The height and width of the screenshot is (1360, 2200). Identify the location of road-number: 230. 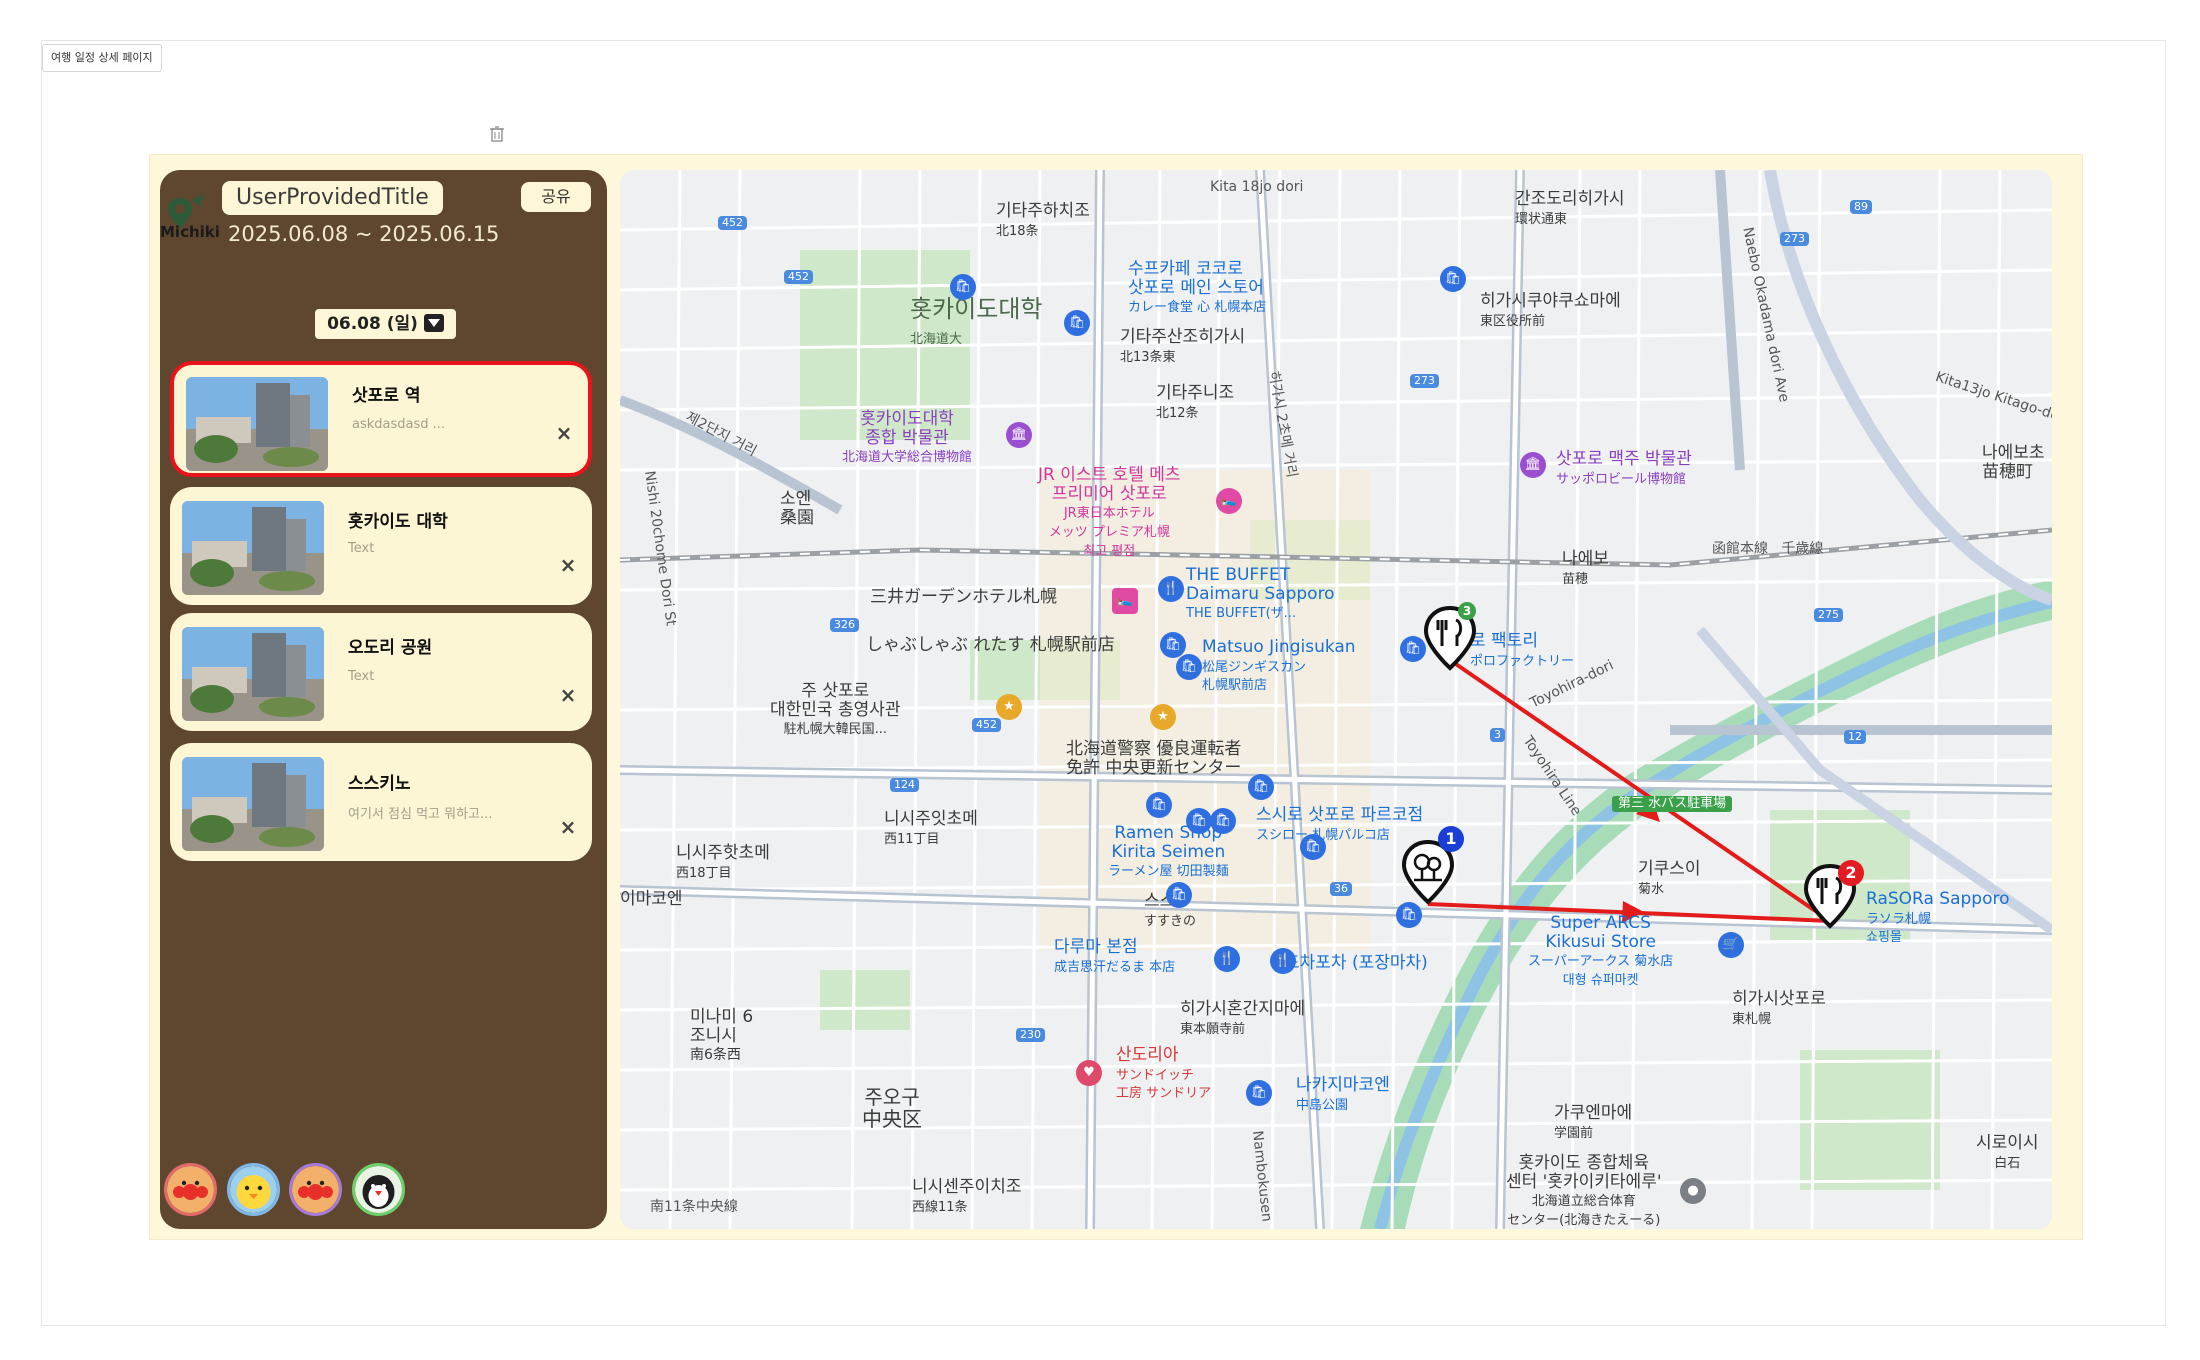
(1030, 1035).